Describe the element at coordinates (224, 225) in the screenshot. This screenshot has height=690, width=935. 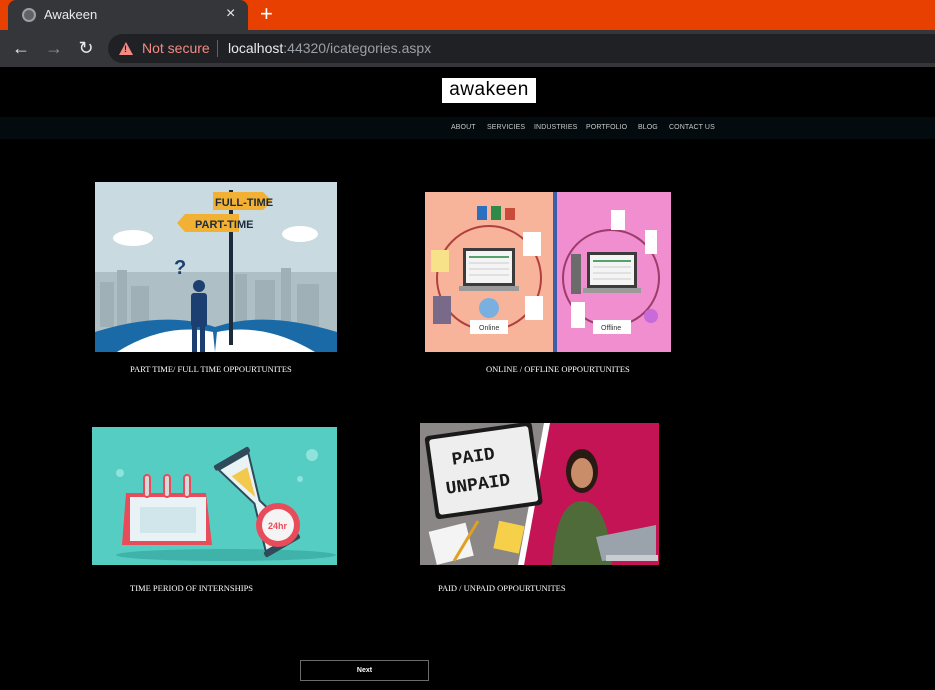
I see `sign-part-time: PART-TIME` at that location.